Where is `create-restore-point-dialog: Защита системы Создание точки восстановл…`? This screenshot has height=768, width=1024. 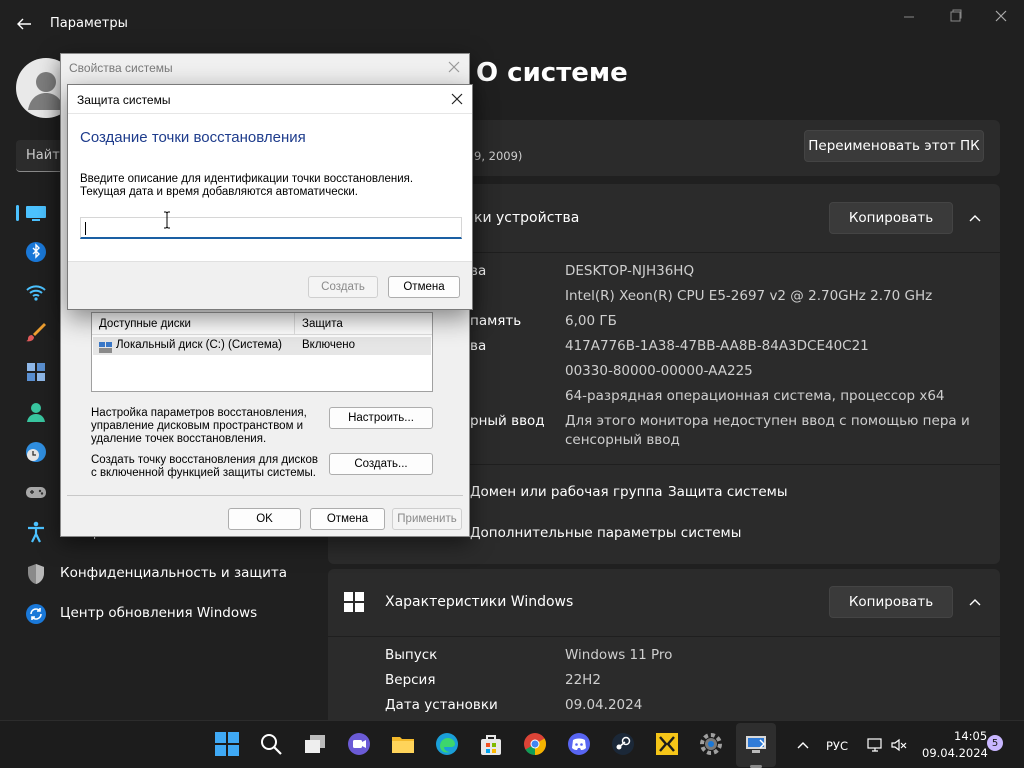
create-restore-point-dialog: Защита системы Создание точки восстановл… is located at coordinates (270, 197).